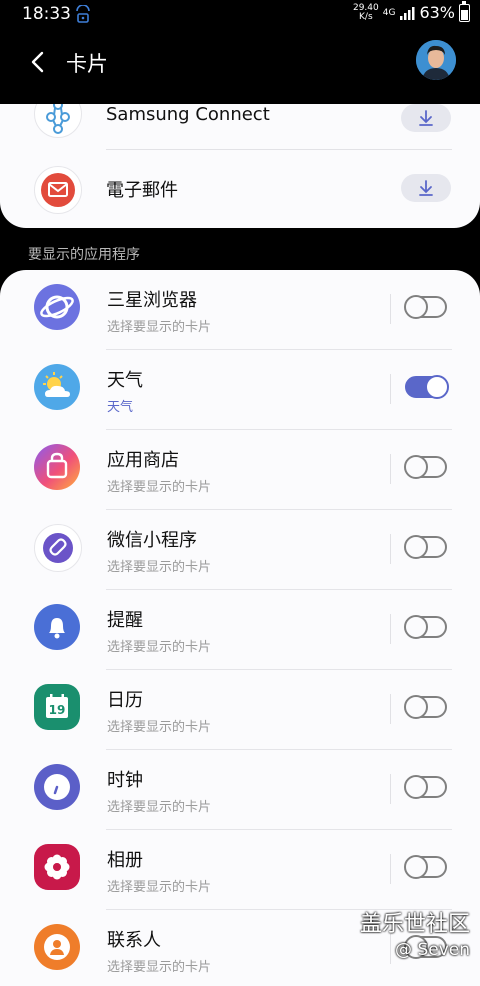  What do you see at coordinates (58, 190) in the screenshot?
I see `email-icon` at bounding box center [58, 190].